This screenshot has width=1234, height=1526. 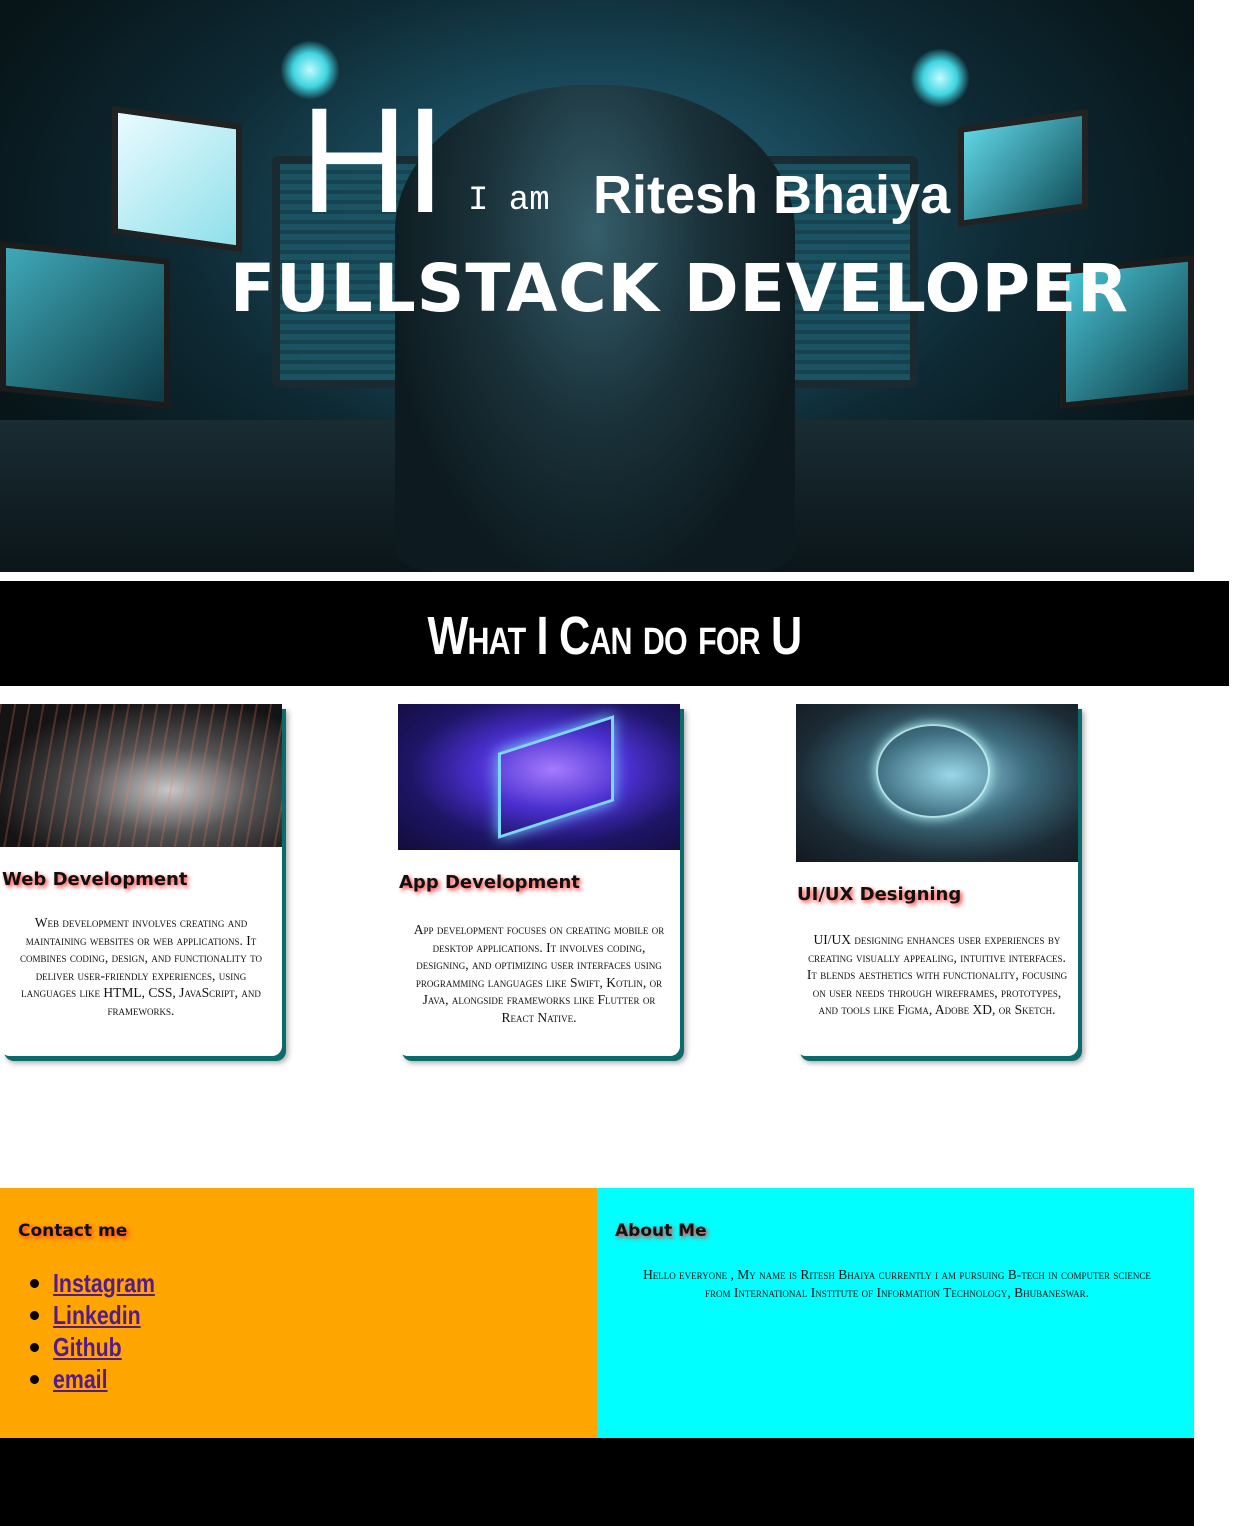 I want to click on email-link: email, so click(x=80, y=1379).